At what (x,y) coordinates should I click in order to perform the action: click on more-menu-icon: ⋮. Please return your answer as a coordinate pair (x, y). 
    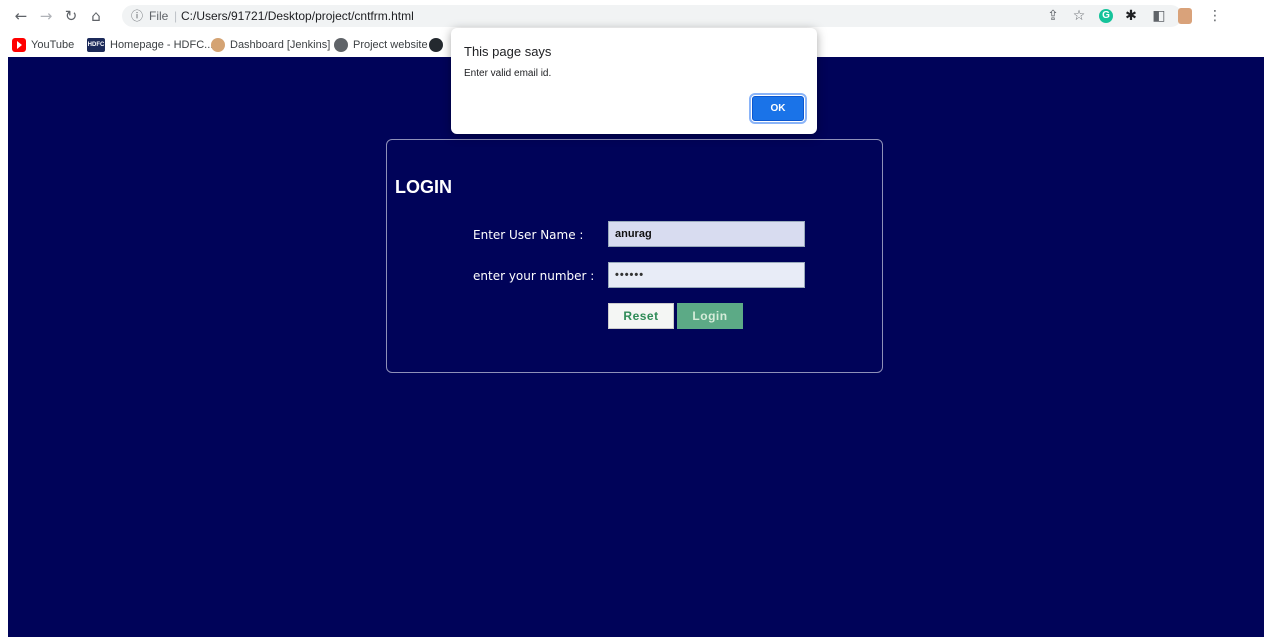
    Looking at the image, I should click on (1215, 16).